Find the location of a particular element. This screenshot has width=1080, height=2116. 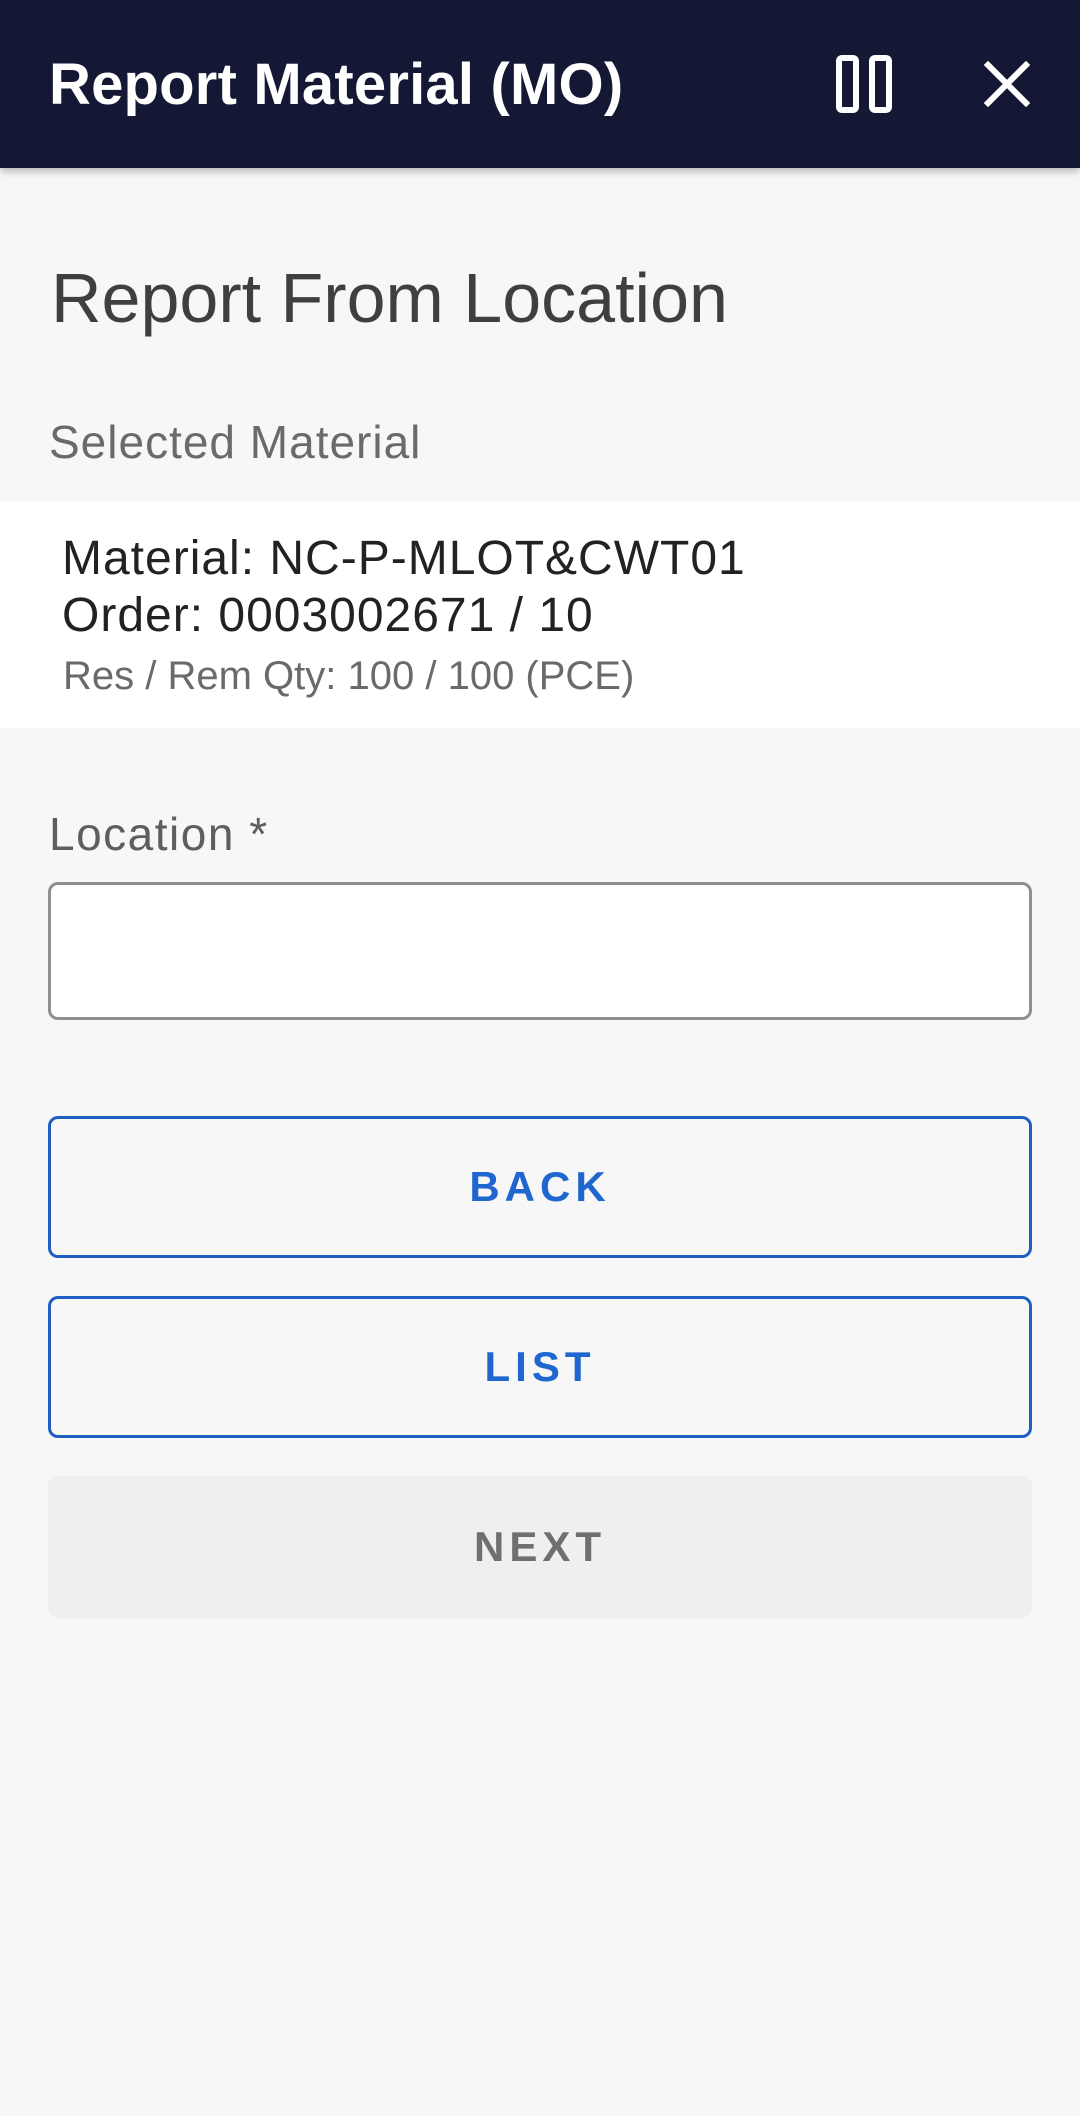

page-title: Report From Location is located at coordinates (389, 298).